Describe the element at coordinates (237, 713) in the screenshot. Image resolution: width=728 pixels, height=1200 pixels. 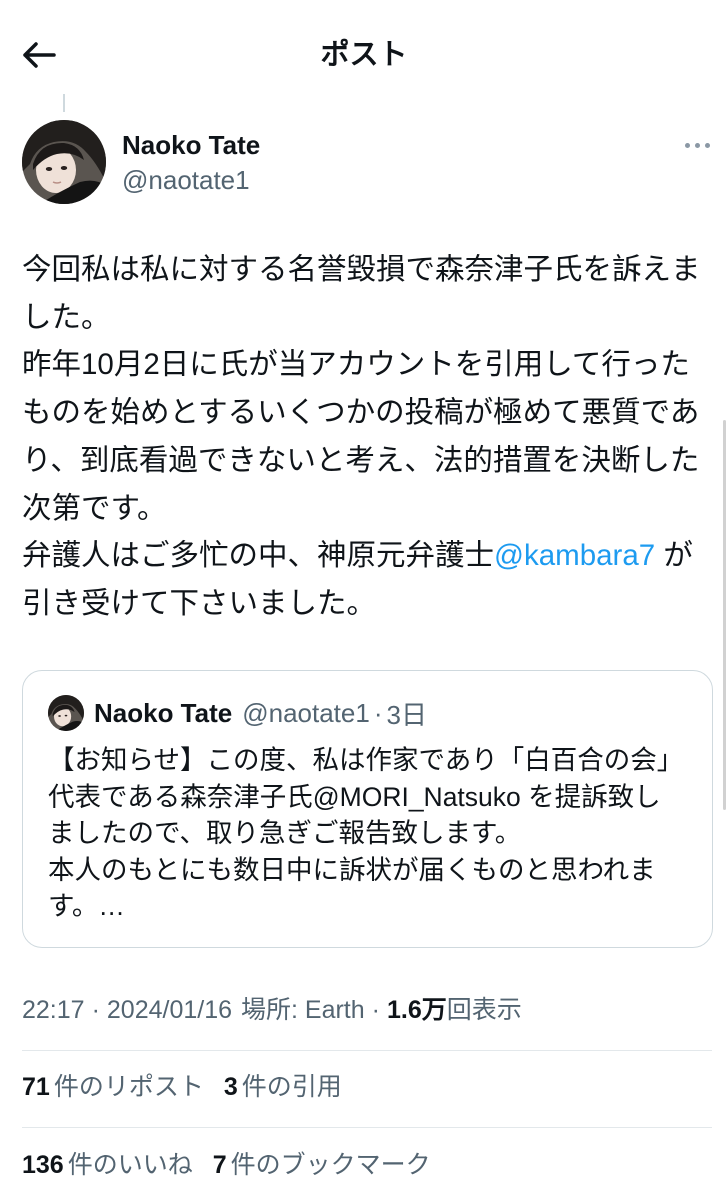
I see `quoted-post-header: Naoko Tate @naotate1 · 3日` at that location.